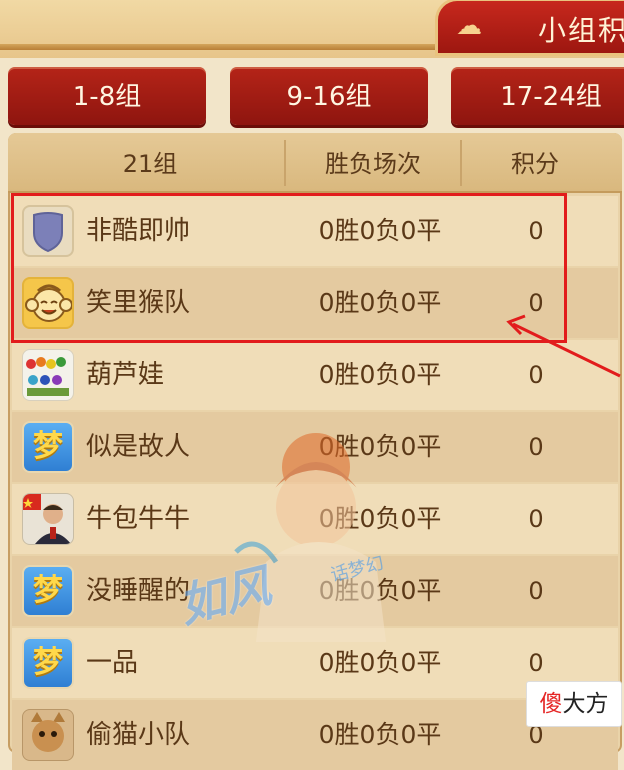 This screenshot has width=624, height=770. I want to click on team-name: 葫芦娃, so click(125, 375).